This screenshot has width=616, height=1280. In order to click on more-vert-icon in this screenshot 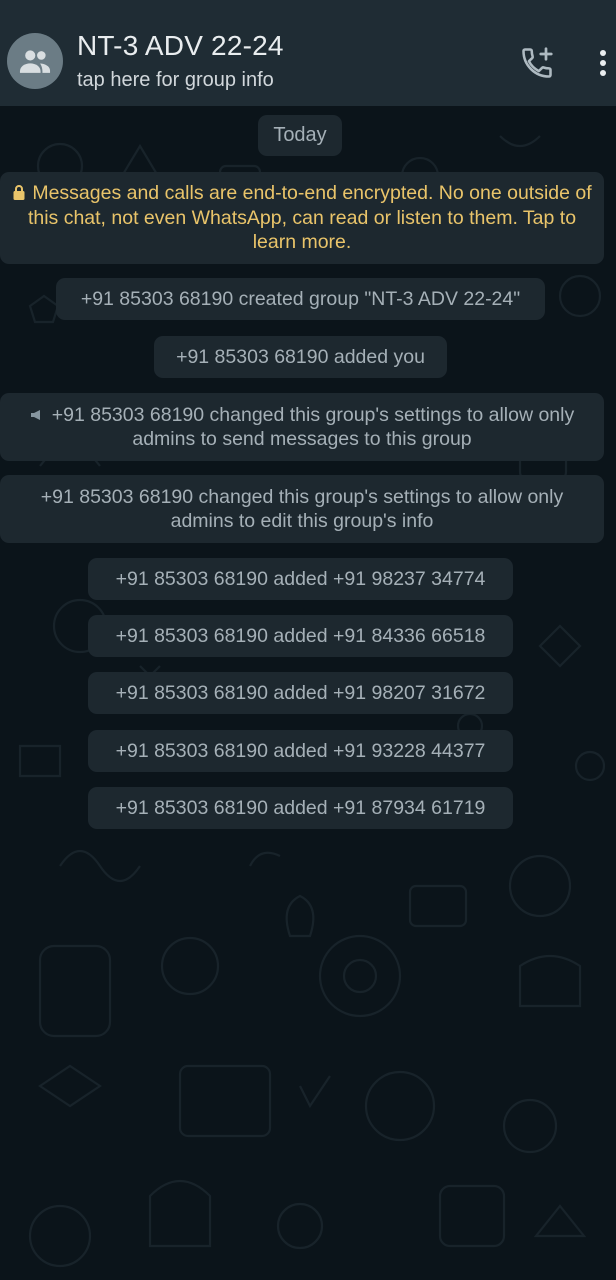, I will do `click(603, 63)`.